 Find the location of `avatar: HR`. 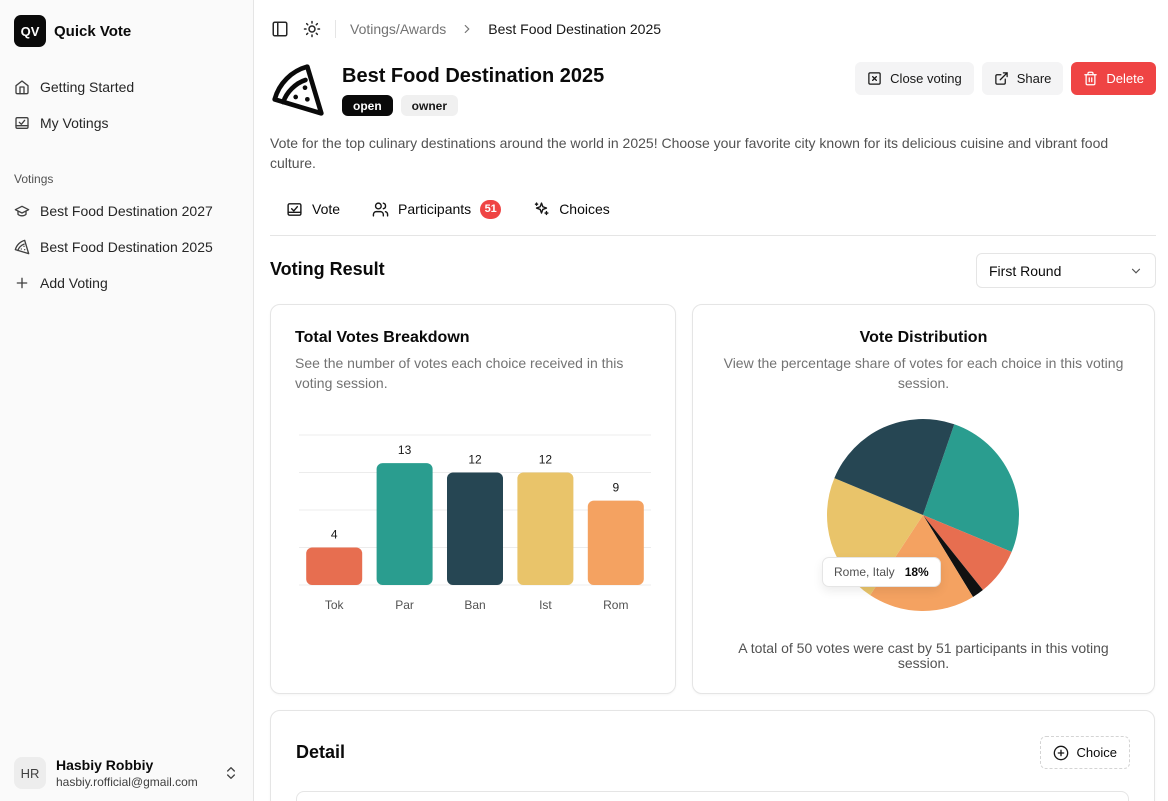

avatar: HR is located at coordinates (30, 773).